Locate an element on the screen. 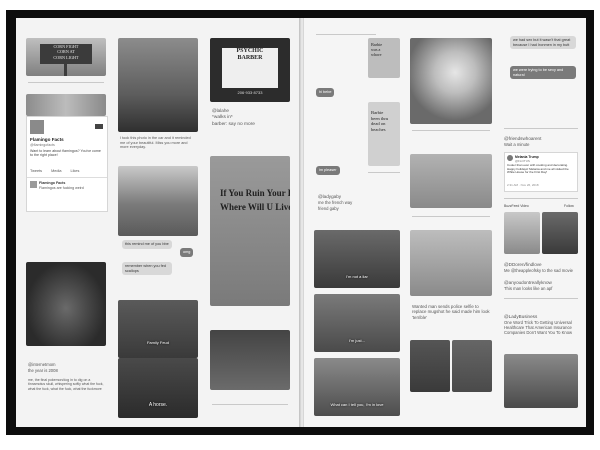 The width and height of the screenshot is (600, 450). tree-caption-bubble: this remind me of you bbe is located at coordinates (147, 244).